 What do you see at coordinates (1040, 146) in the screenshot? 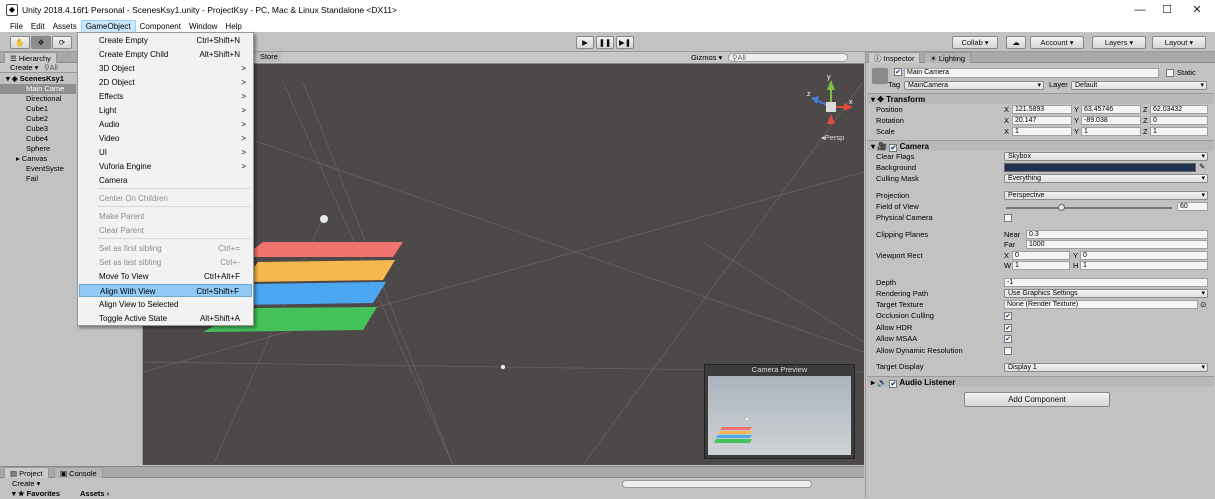
I see `camera-header: ▾ 🎥 ✔ Camera` at bounding box center [1040, 146].